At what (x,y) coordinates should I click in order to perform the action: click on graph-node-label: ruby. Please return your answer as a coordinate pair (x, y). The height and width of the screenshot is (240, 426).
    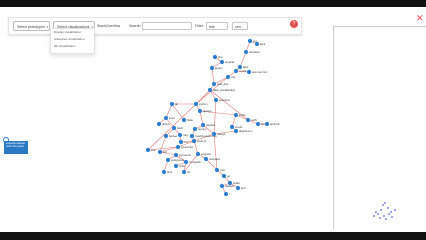
    Looking at the image, I should click on (186, 135).